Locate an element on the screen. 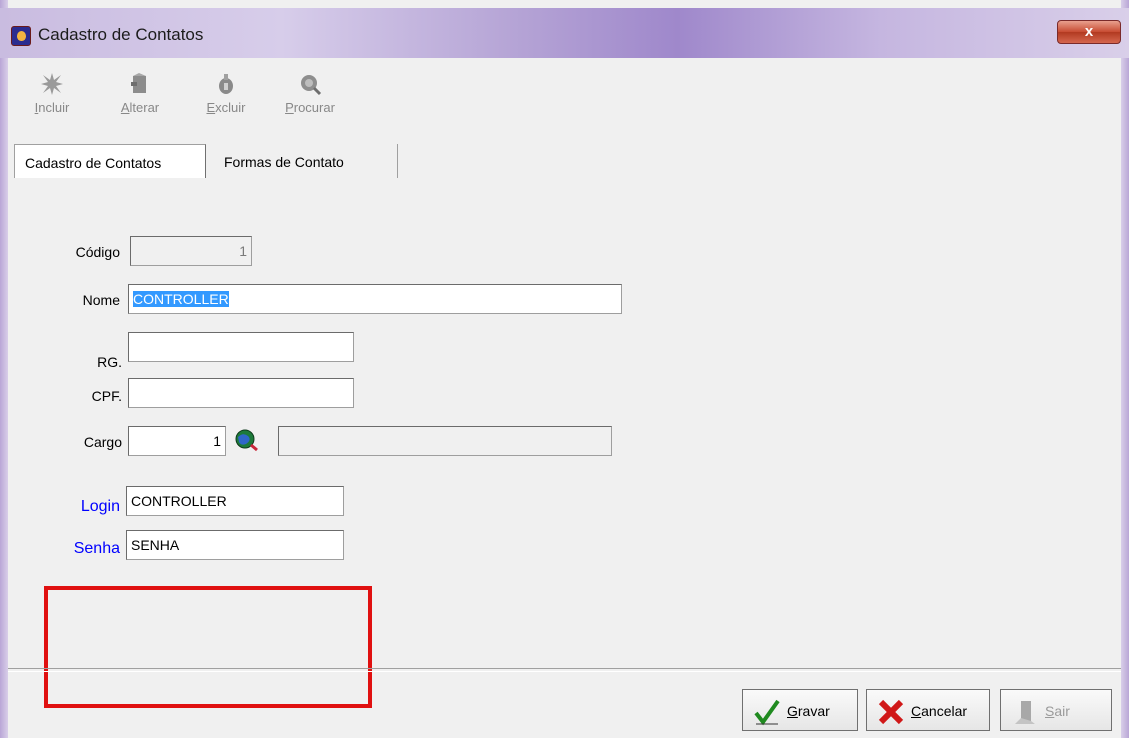 The width and height of the screenshot is (1129, 738). codigo-field: 1 is located at coordinates (191, 251).